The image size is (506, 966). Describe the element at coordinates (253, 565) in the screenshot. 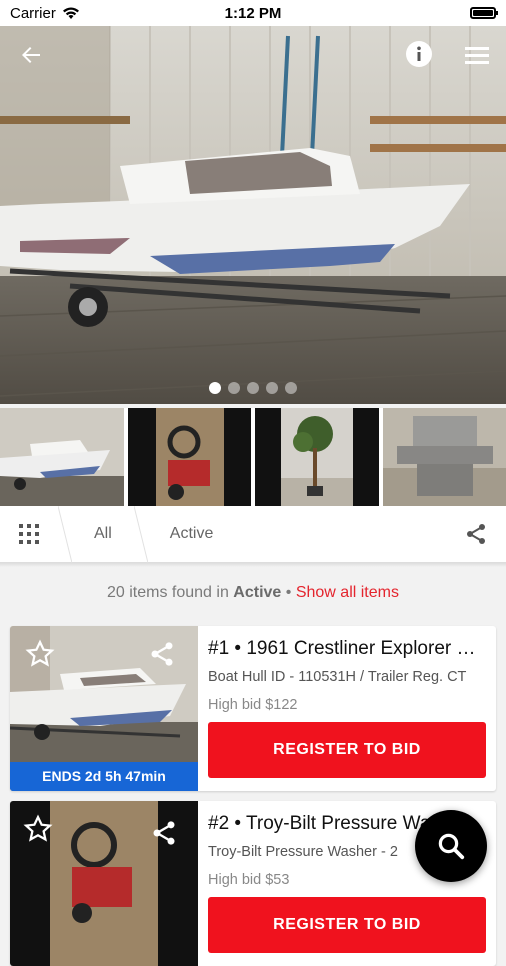

I see `tab-shadow` at that location.